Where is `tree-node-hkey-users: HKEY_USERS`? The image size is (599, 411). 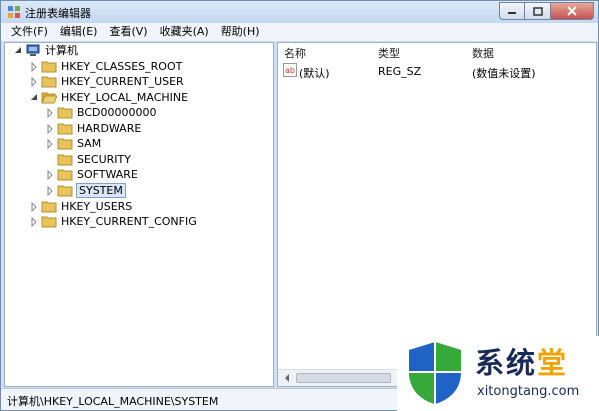 tree-node-hkey-users: HKEY_USERS is located at coordinates (81, 206).